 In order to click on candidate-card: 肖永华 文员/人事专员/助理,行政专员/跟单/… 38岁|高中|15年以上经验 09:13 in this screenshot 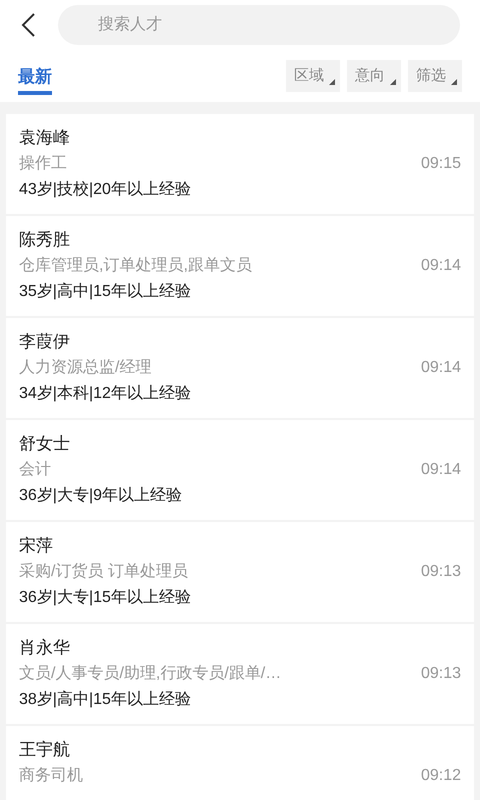, I will do `click(240, 674)`.